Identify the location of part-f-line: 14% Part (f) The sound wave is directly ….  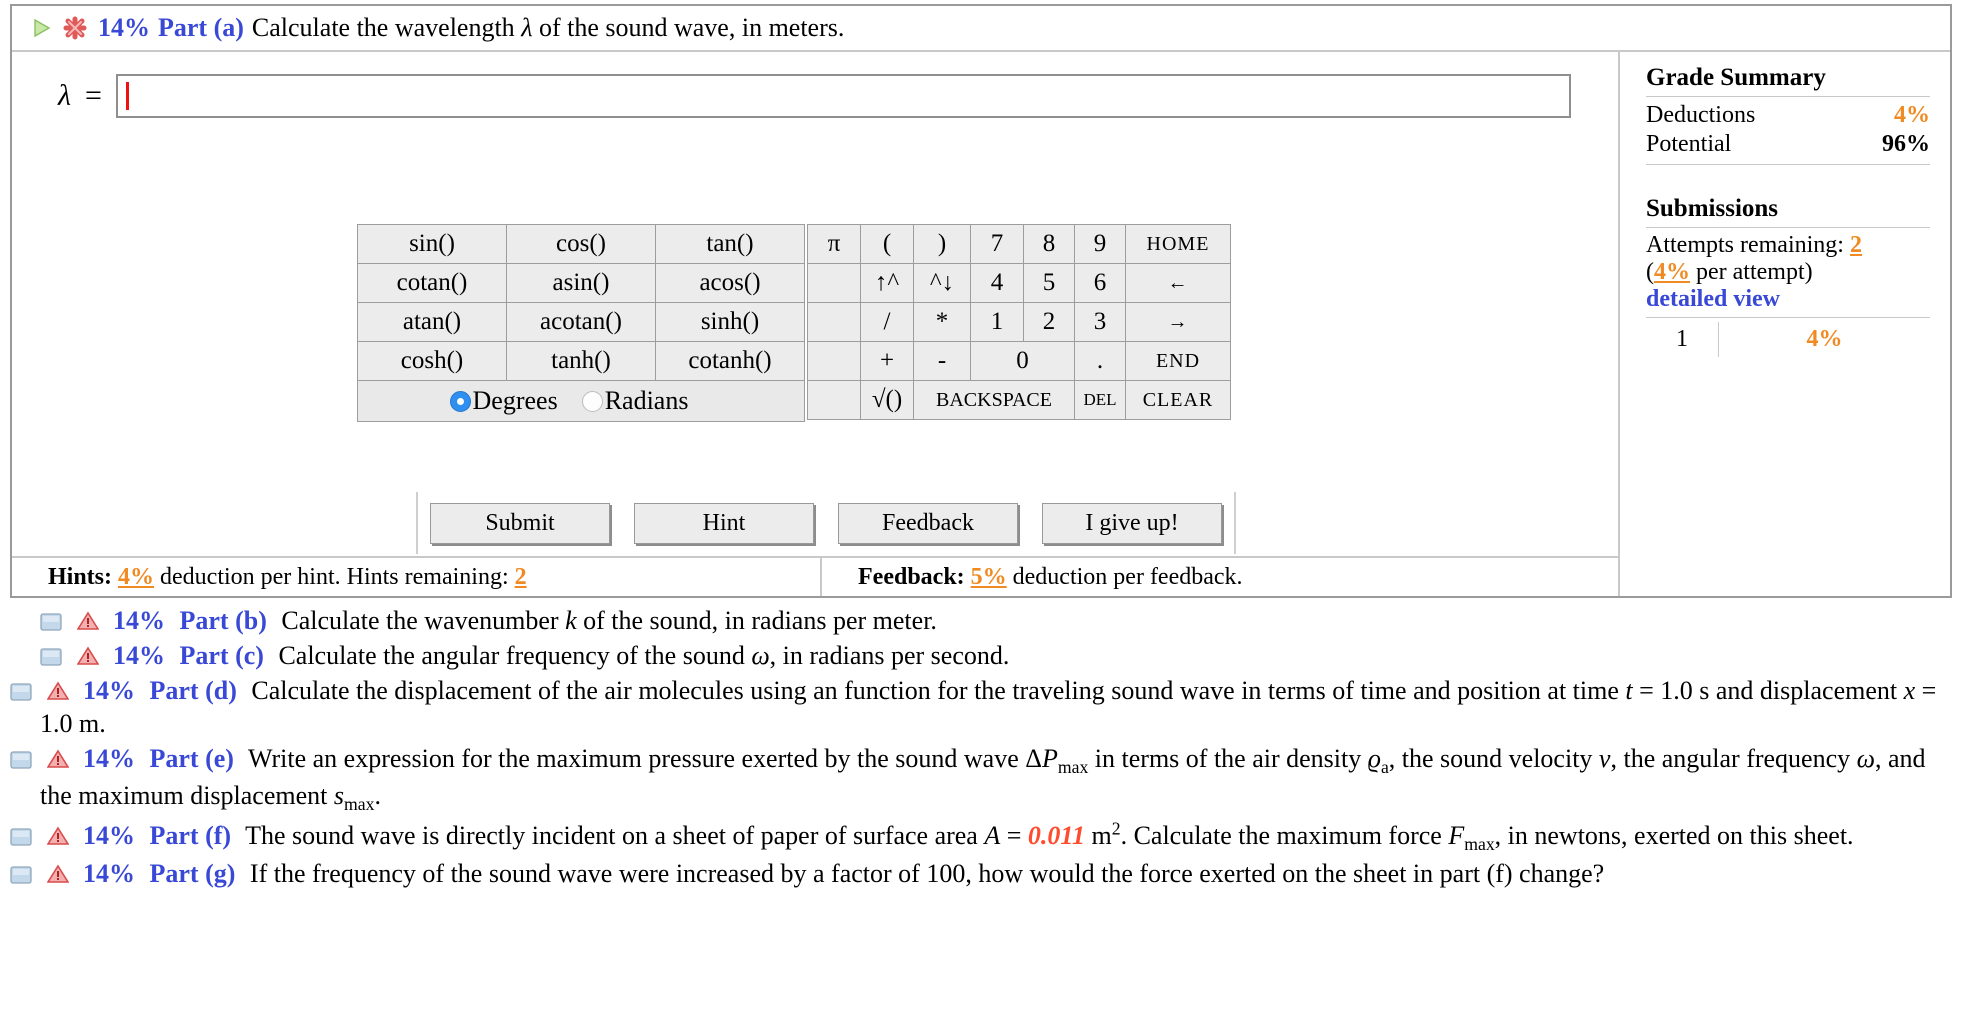
(984, 837).